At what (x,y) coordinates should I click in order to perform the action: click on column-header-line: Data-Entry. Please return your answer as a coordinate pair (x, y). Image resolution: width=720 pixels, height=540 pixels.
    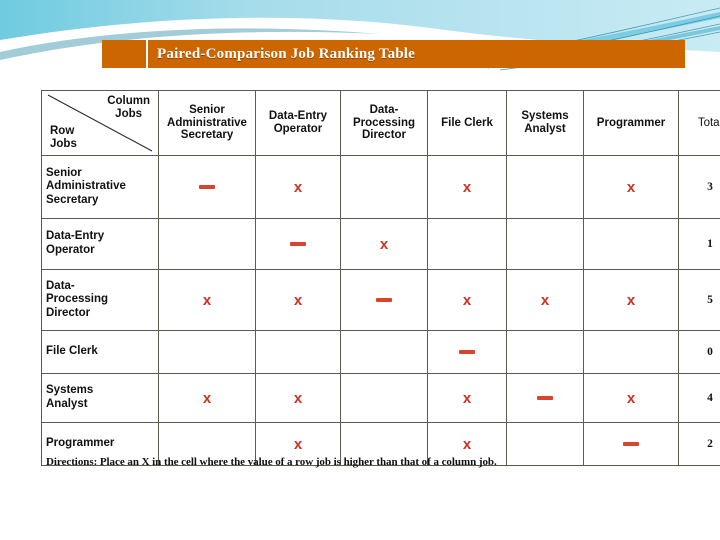
    Looking at the image, I should click on (298, 116).